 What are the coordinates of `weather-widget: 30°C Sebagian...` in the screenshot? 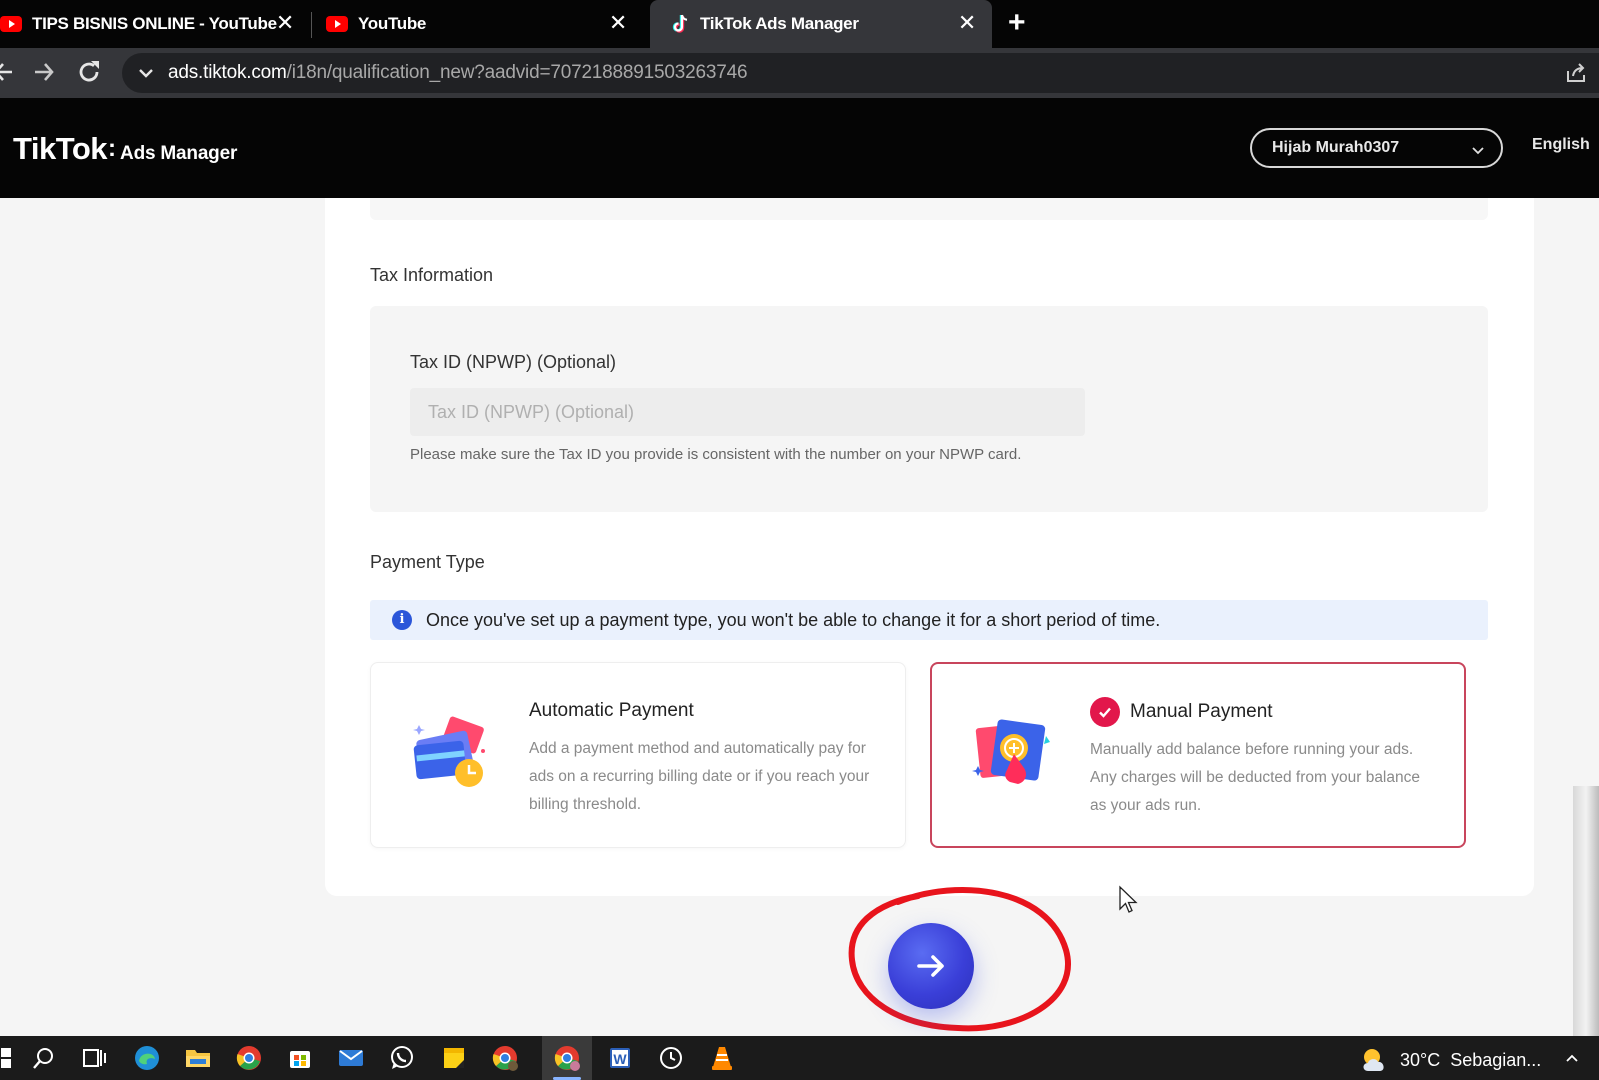 It's located at (1450, 1060).